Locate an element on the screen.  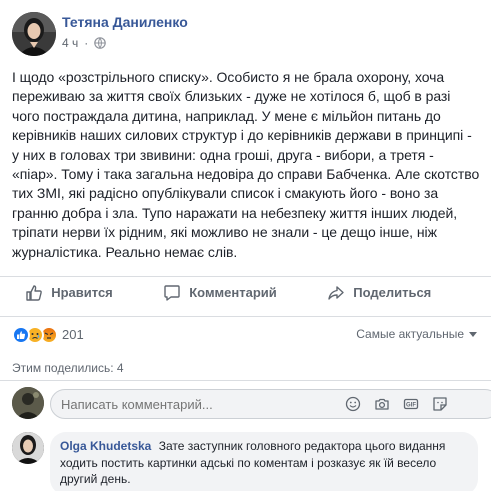
camera-icon is located at coordinates (382, 404).